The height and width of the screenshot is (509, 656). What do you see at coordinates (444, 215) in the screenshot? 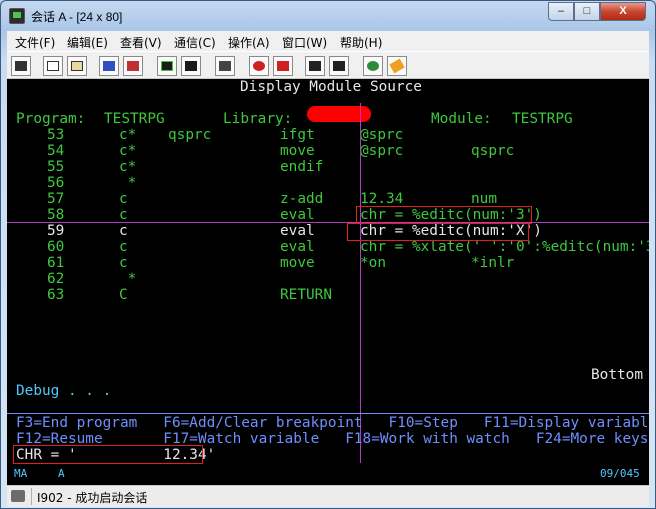
I see `highlight-box-line58` at bounding box center [444, 215].